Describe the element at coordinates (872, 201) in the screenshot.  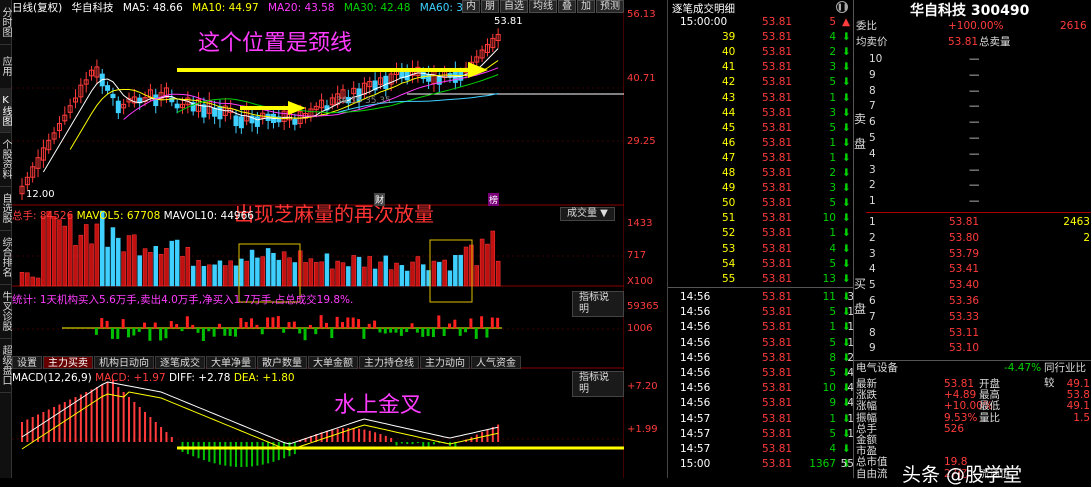
I see `sell-level-no: 1` at that location.